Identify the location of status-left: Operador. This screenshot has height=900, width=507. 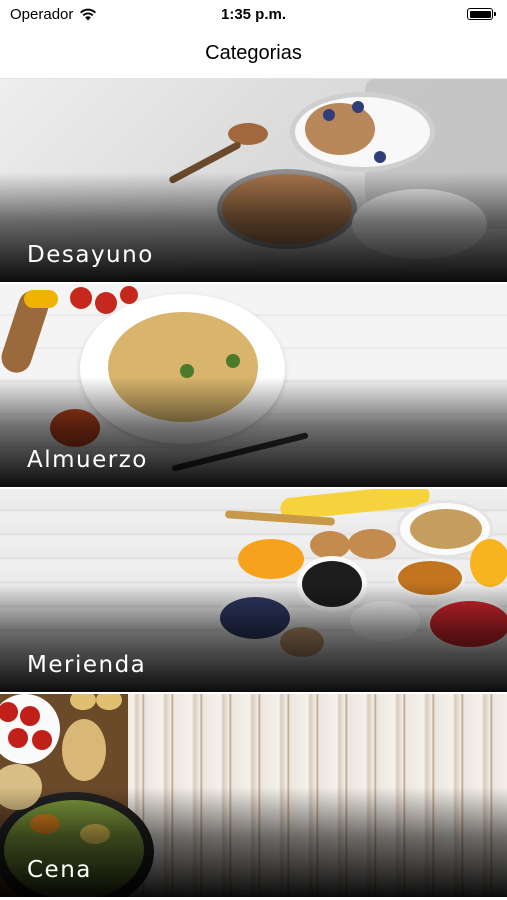
(53, 14).